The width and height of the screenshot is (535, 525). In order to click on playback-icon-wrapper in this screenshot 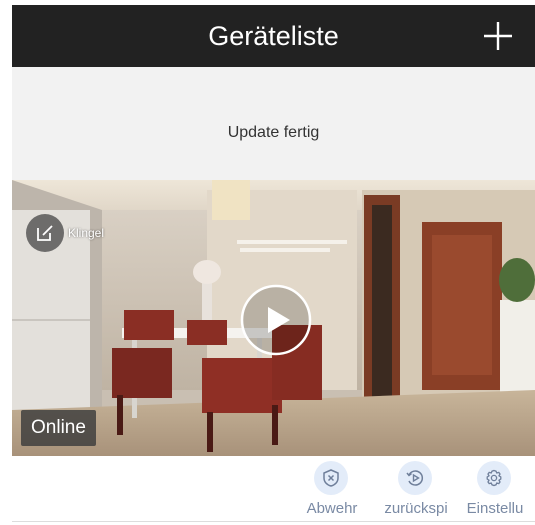, I will do `click(415, 478)`.